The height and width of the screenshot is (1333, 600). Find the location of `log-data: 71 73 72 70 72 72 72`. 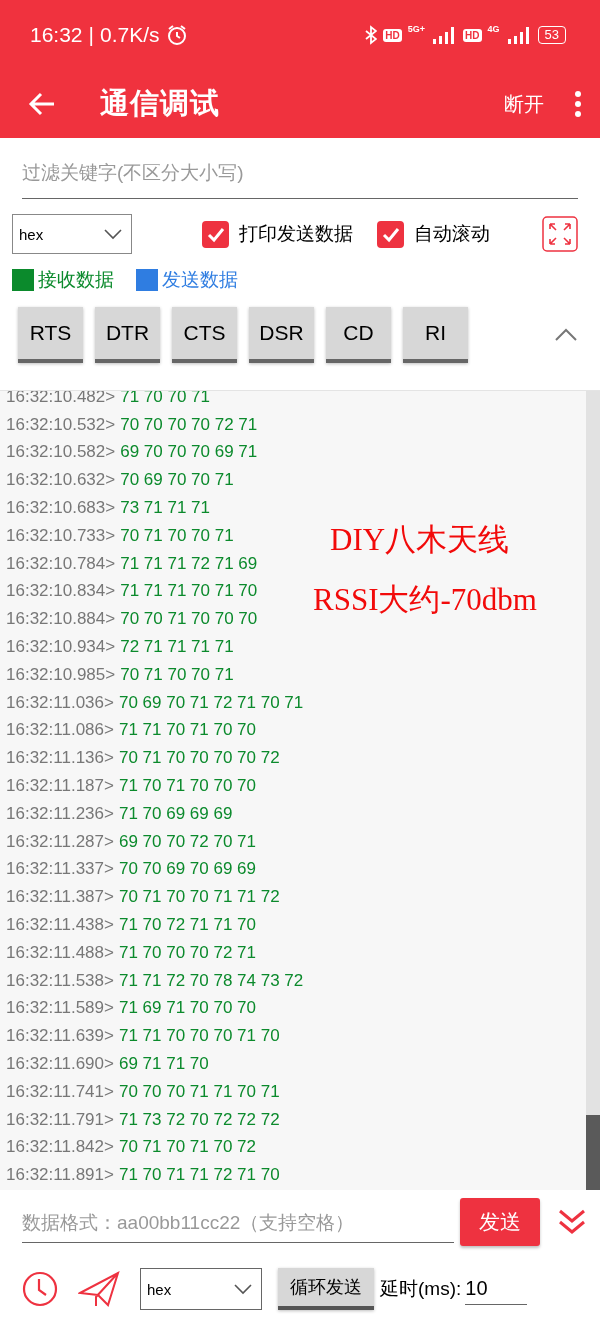

log-data: 71 73 72 70 72 72 72 is located at coordinates (199, 1119).